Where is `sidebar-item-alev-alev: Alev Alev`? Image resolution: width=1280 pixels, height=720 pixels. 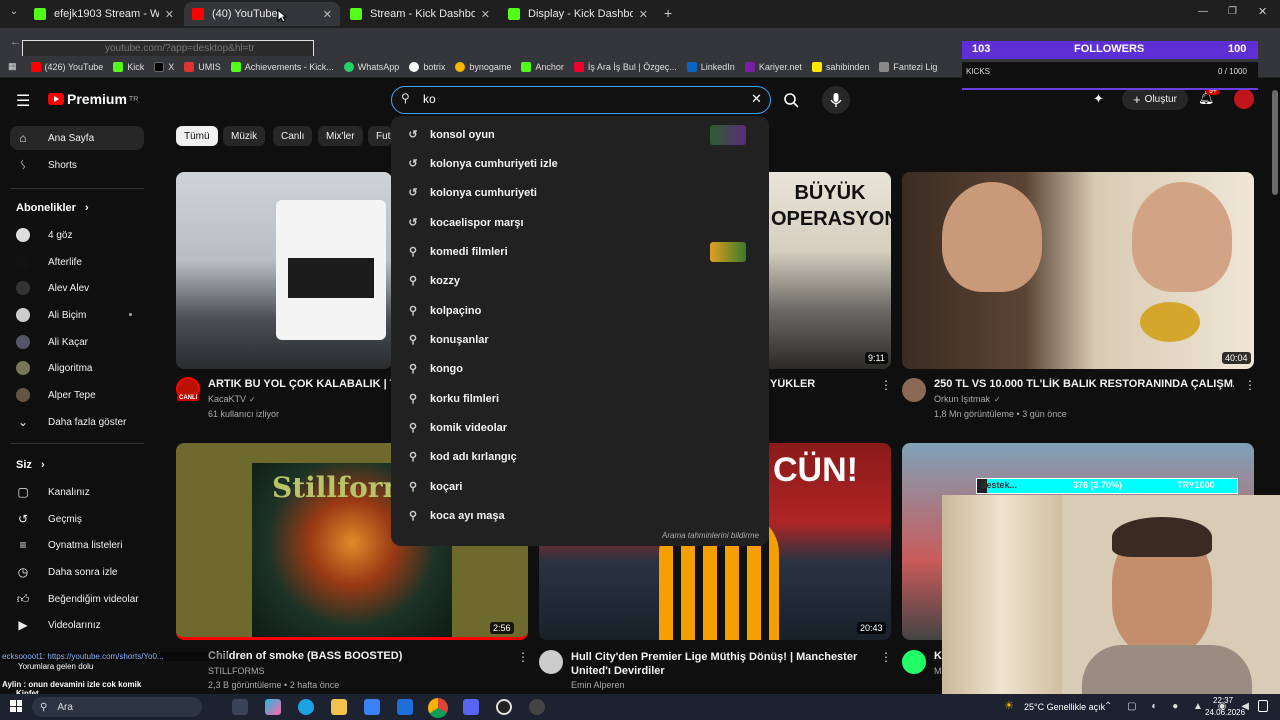
sidebar-item-alev-alev: Alev Alev is located at coordinates (52, 288).